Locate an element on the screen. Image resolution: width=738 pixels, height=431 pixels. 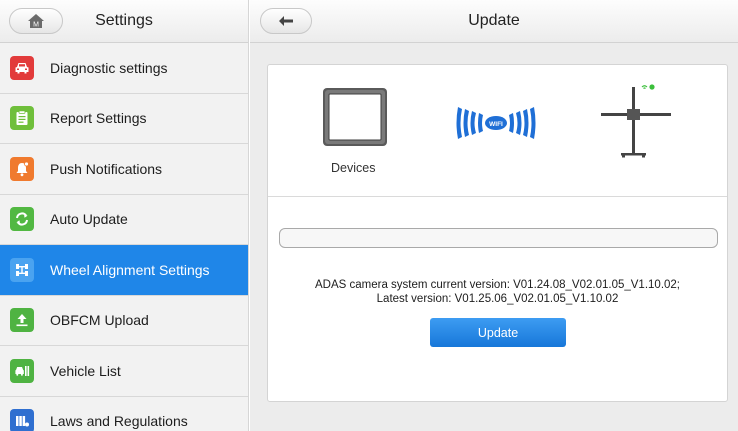
car-icon is located at coordinates (22, 67).